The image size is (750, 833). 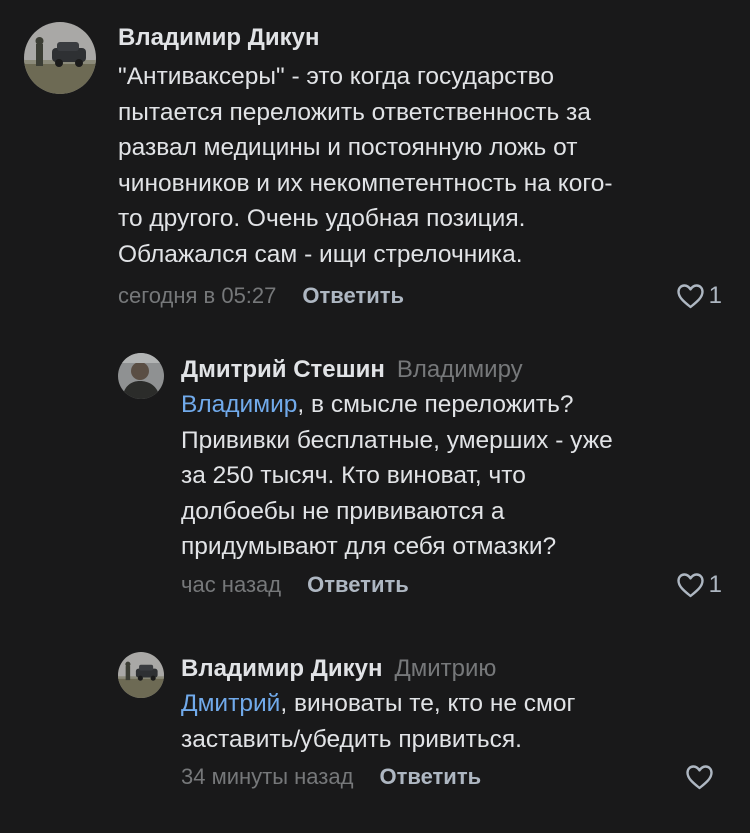 What do you see at coordinates (267, 777) in the screenshot?
I see `comment-time: 34 минуты назад` at bounding box center [267, 777].